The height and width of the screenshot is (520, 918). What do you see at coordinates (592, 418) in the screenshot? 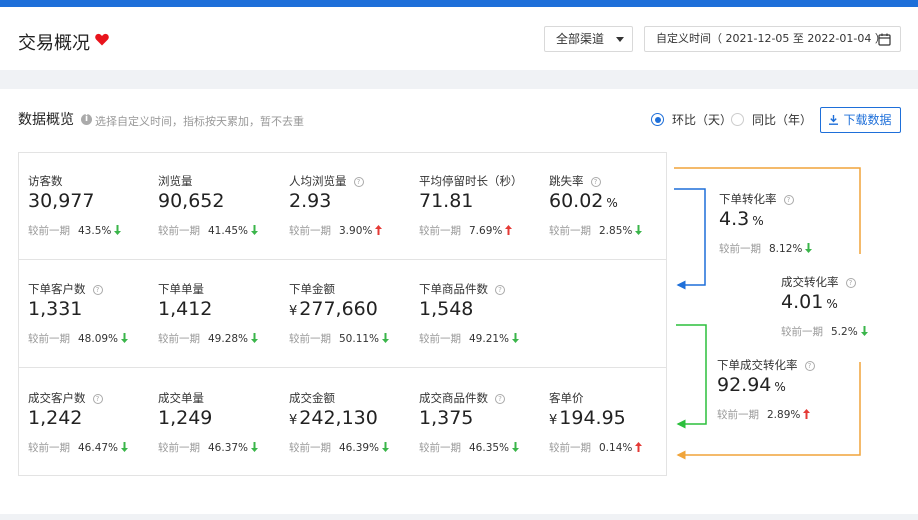
I see `metric-number: 194.95` at bounding box center [592, 418].